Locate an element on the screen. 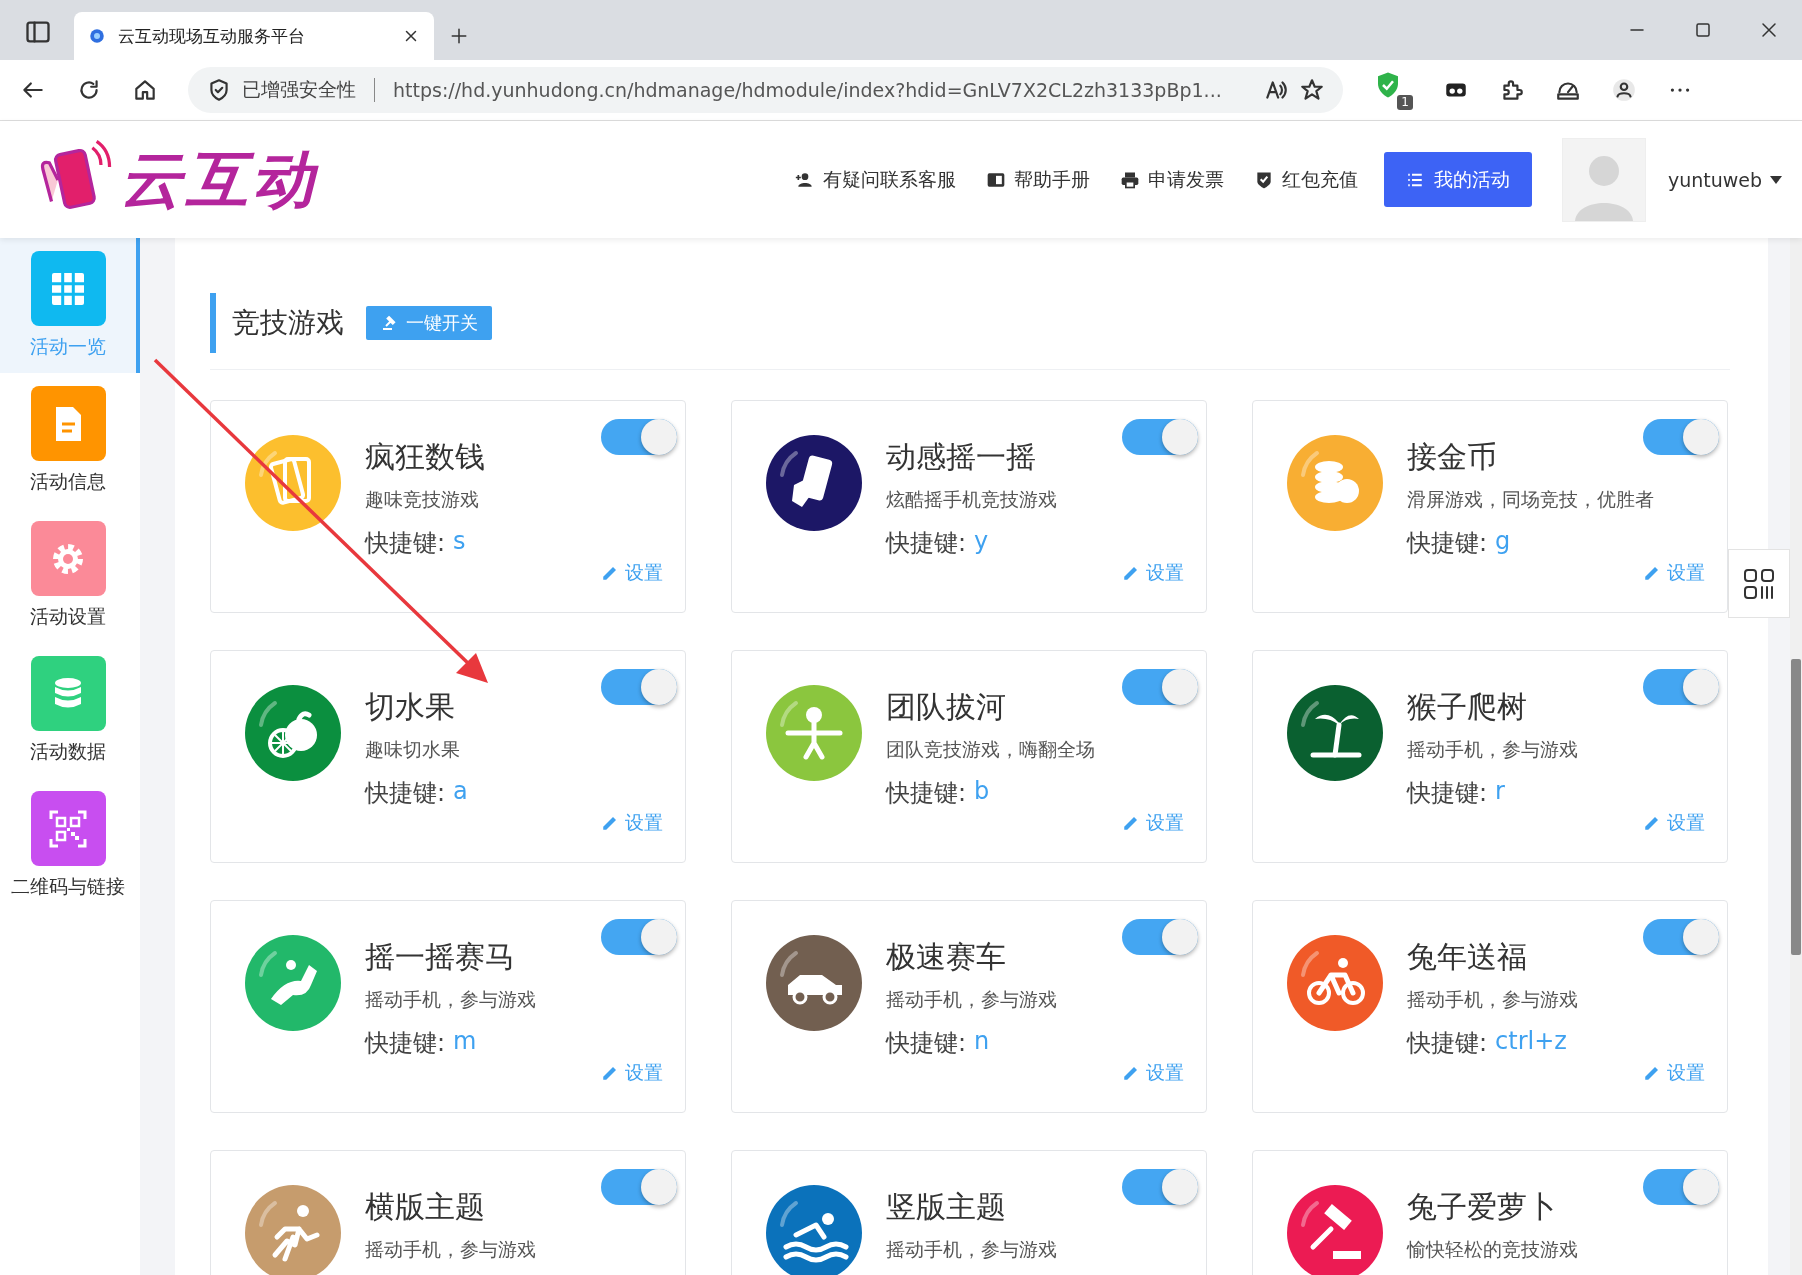 This screenshot has width=1802, height=1275. hotkey-value: m is located at coordinates (465, 1042).